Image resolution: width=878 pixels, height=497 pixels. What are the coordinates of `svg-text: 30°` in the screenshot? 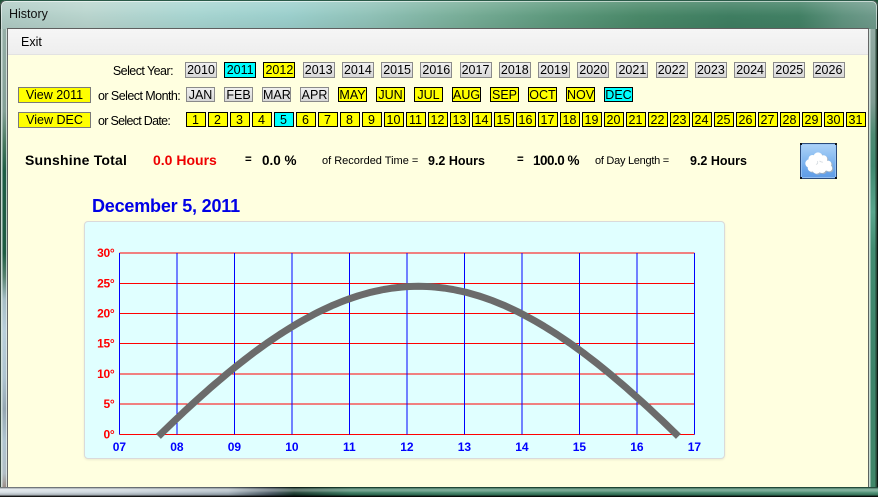 It's located at (106, 253).